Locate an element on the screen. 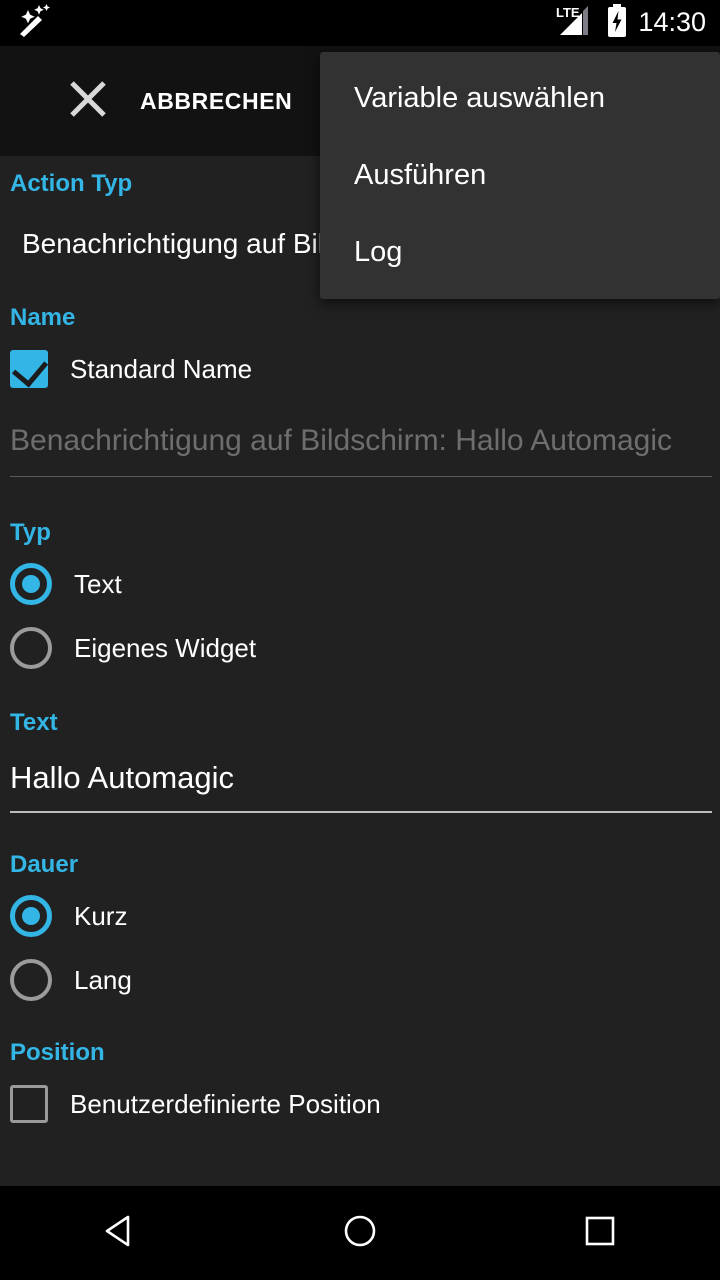  label-position: Position is located at coordinates (57, 1052).